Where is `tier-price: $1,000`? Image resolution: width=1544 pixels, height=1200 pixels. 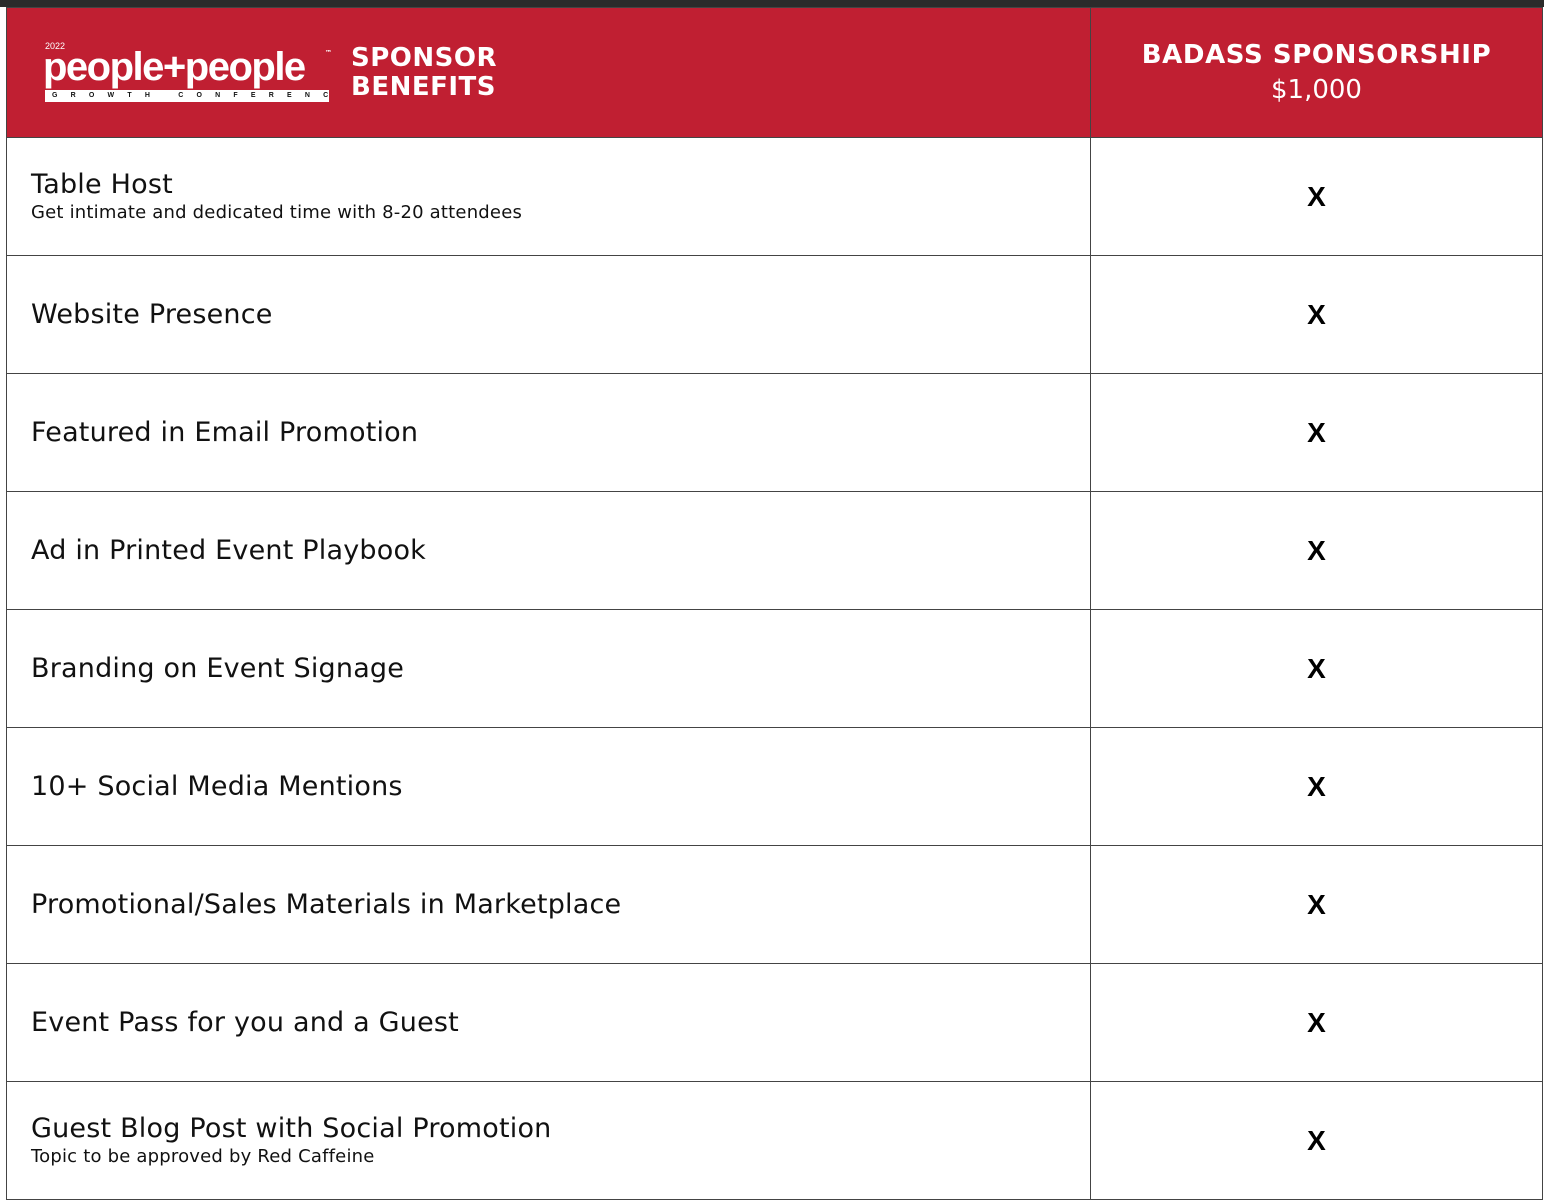 tier-price: $1,000 is located at coordinates (1316, 89).